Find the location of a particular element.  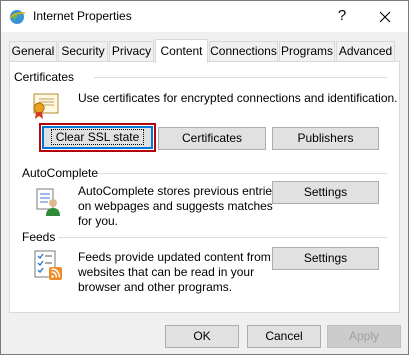

cancel-button: Cancel is located at coordinates (284, 336).